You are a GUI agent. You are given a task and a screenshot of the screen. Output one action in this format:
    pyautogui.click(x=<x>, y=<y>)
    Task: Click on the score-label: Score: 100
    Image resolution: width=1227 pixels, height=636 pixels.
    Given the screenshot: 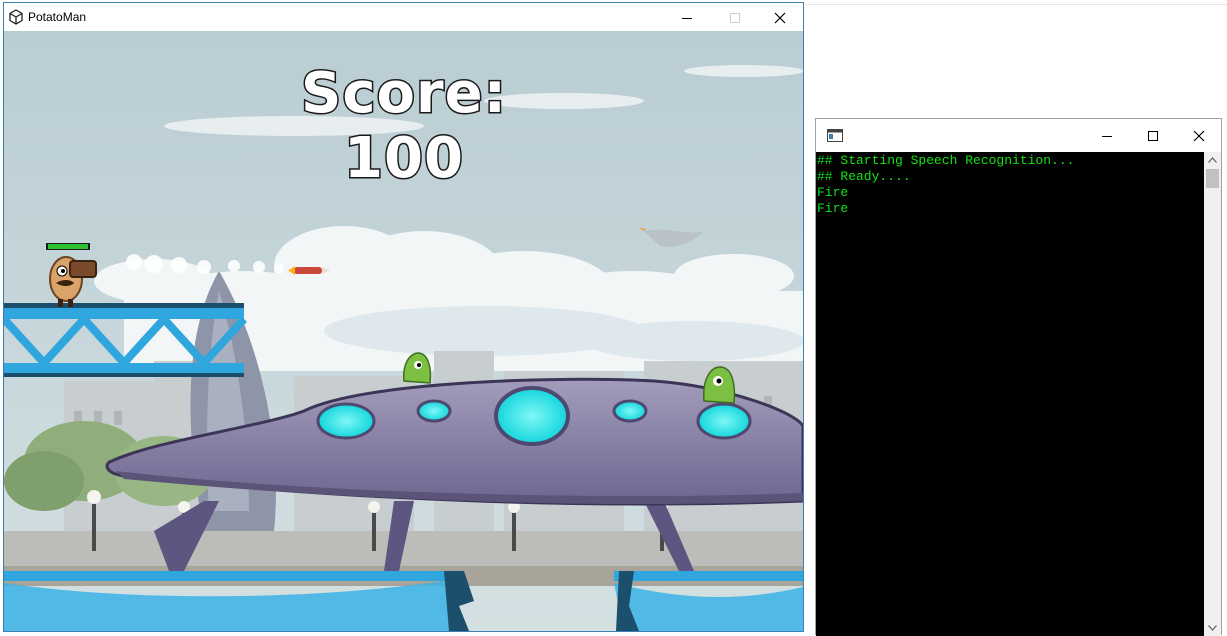 What is the action you would take?
    pyautogui.click(x=404, y=126)
    